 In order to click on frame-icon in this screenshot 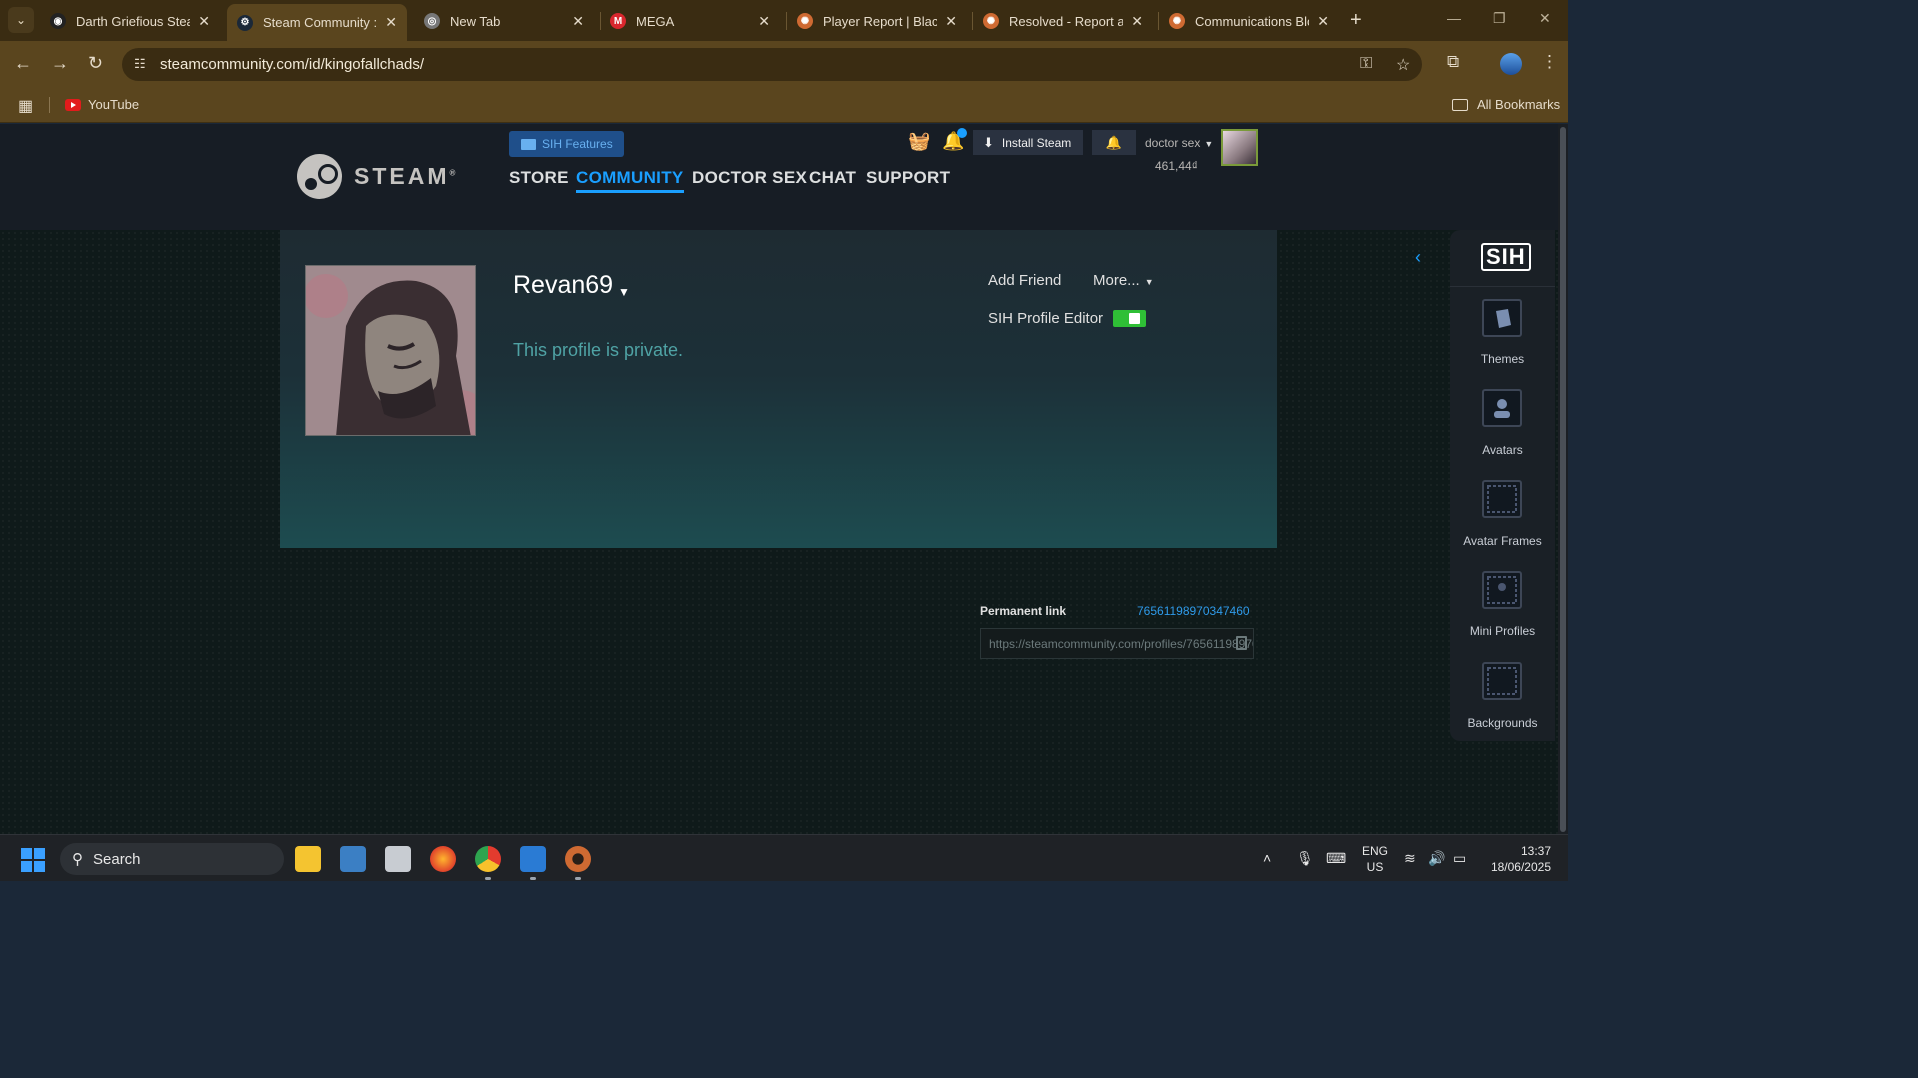, I will do `click(1502, 499)`.